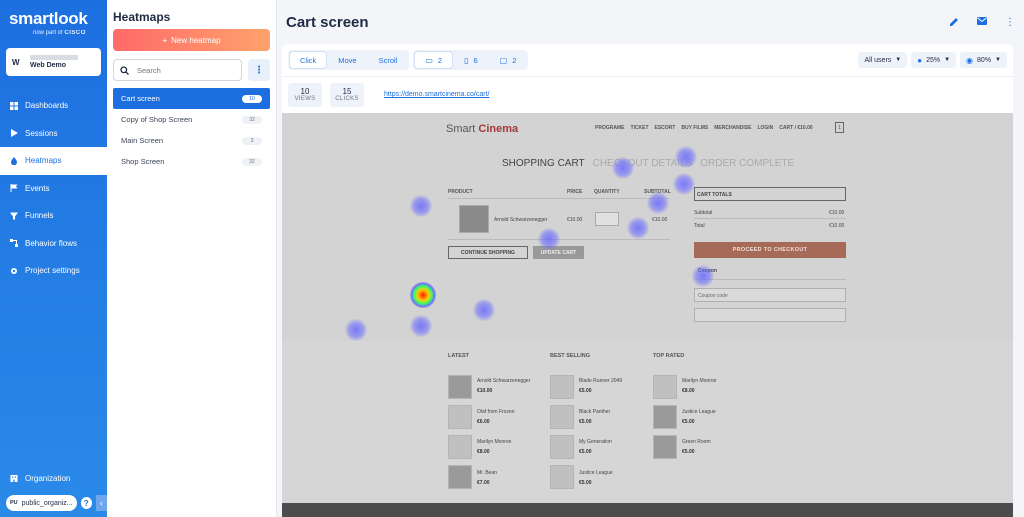 The image size is (1024, 517). Describe the element at coordinates (191, 161) in the screenshot. I see `heatmap-list-item: Shop Screen 32` at that location.